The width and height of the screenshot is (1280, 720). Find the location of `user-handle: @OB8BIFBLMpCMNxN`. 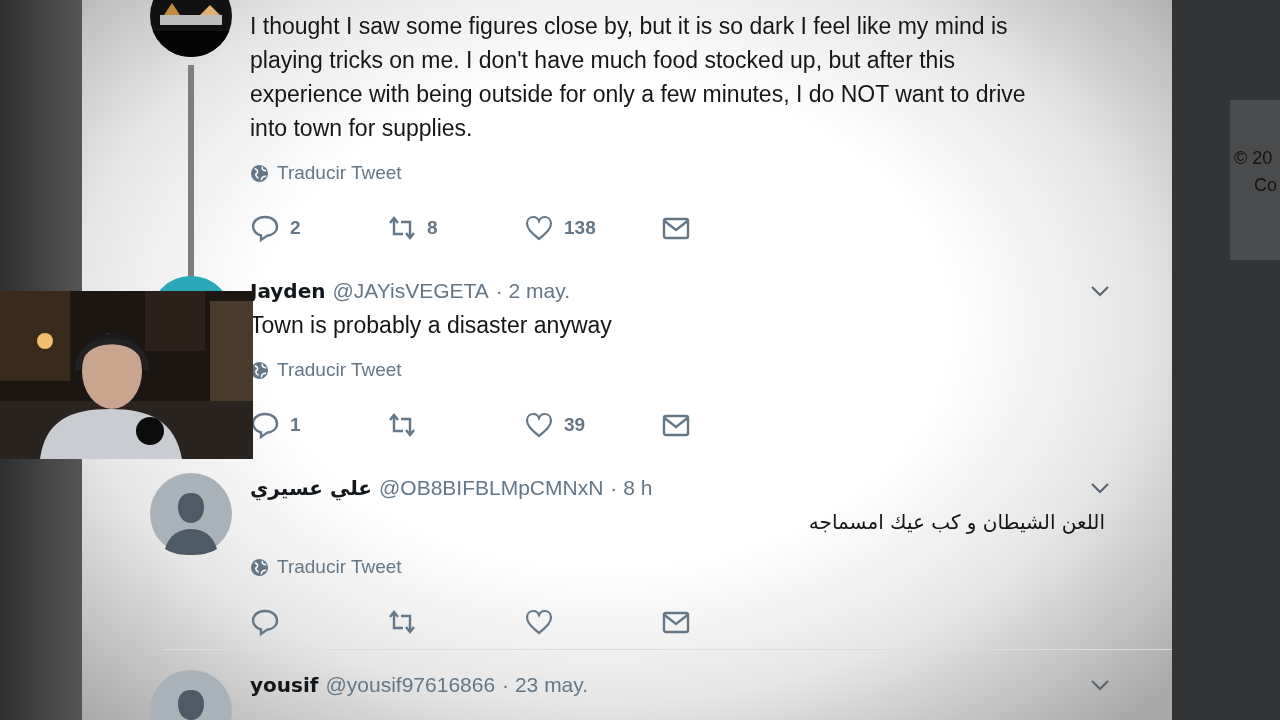

user-handle: @OB8BIFBLMpCMNxN is located at coordinates (491, 488).